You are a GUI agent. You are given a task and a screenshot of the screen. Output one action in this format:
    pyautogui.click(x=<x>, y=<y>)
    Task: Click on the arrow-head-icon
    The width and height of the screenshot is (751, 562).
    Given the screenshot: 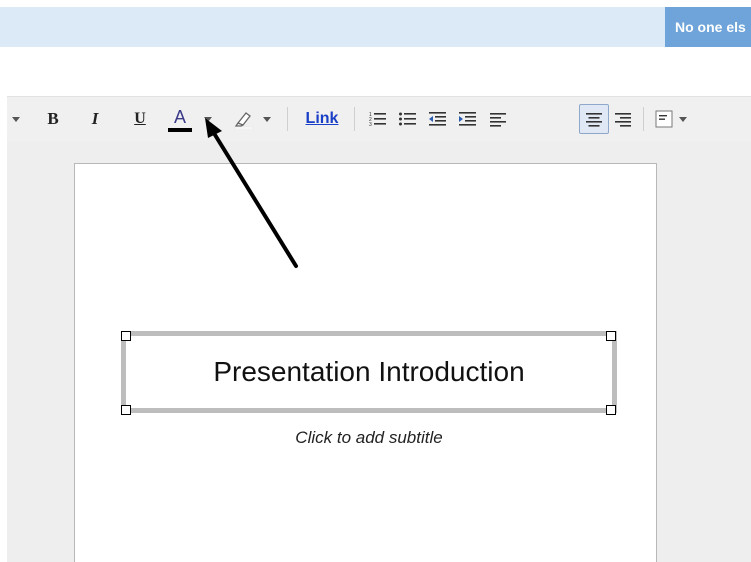 What is the action you would take?
    pyautogui.click(x=213, y=128)
    